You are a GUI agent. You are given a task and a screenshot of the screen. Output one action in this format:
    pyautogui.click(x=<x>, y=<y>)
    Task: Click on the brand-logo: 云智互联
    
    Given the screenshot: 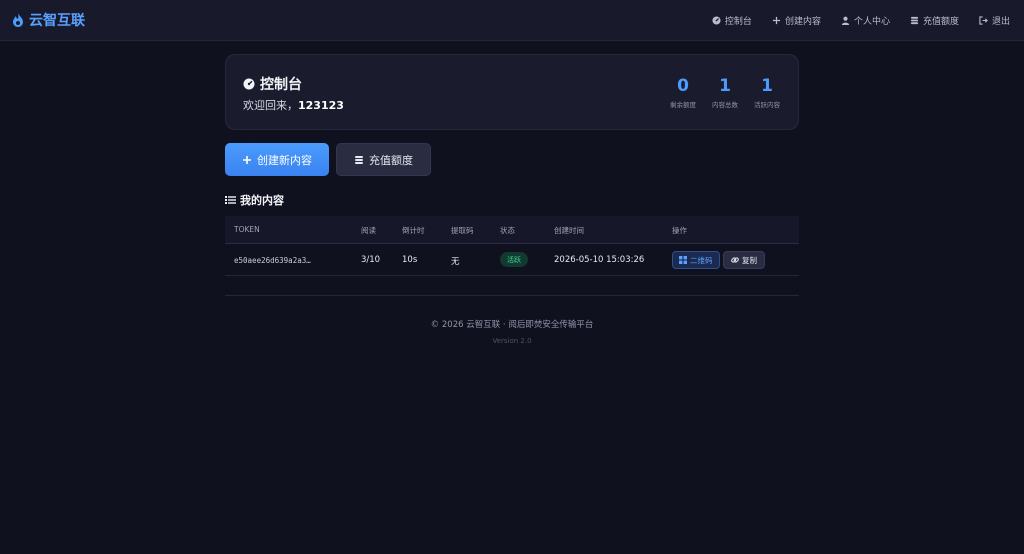 What is the action you would take?
    pyautogui.click(x=48, y=20)
    